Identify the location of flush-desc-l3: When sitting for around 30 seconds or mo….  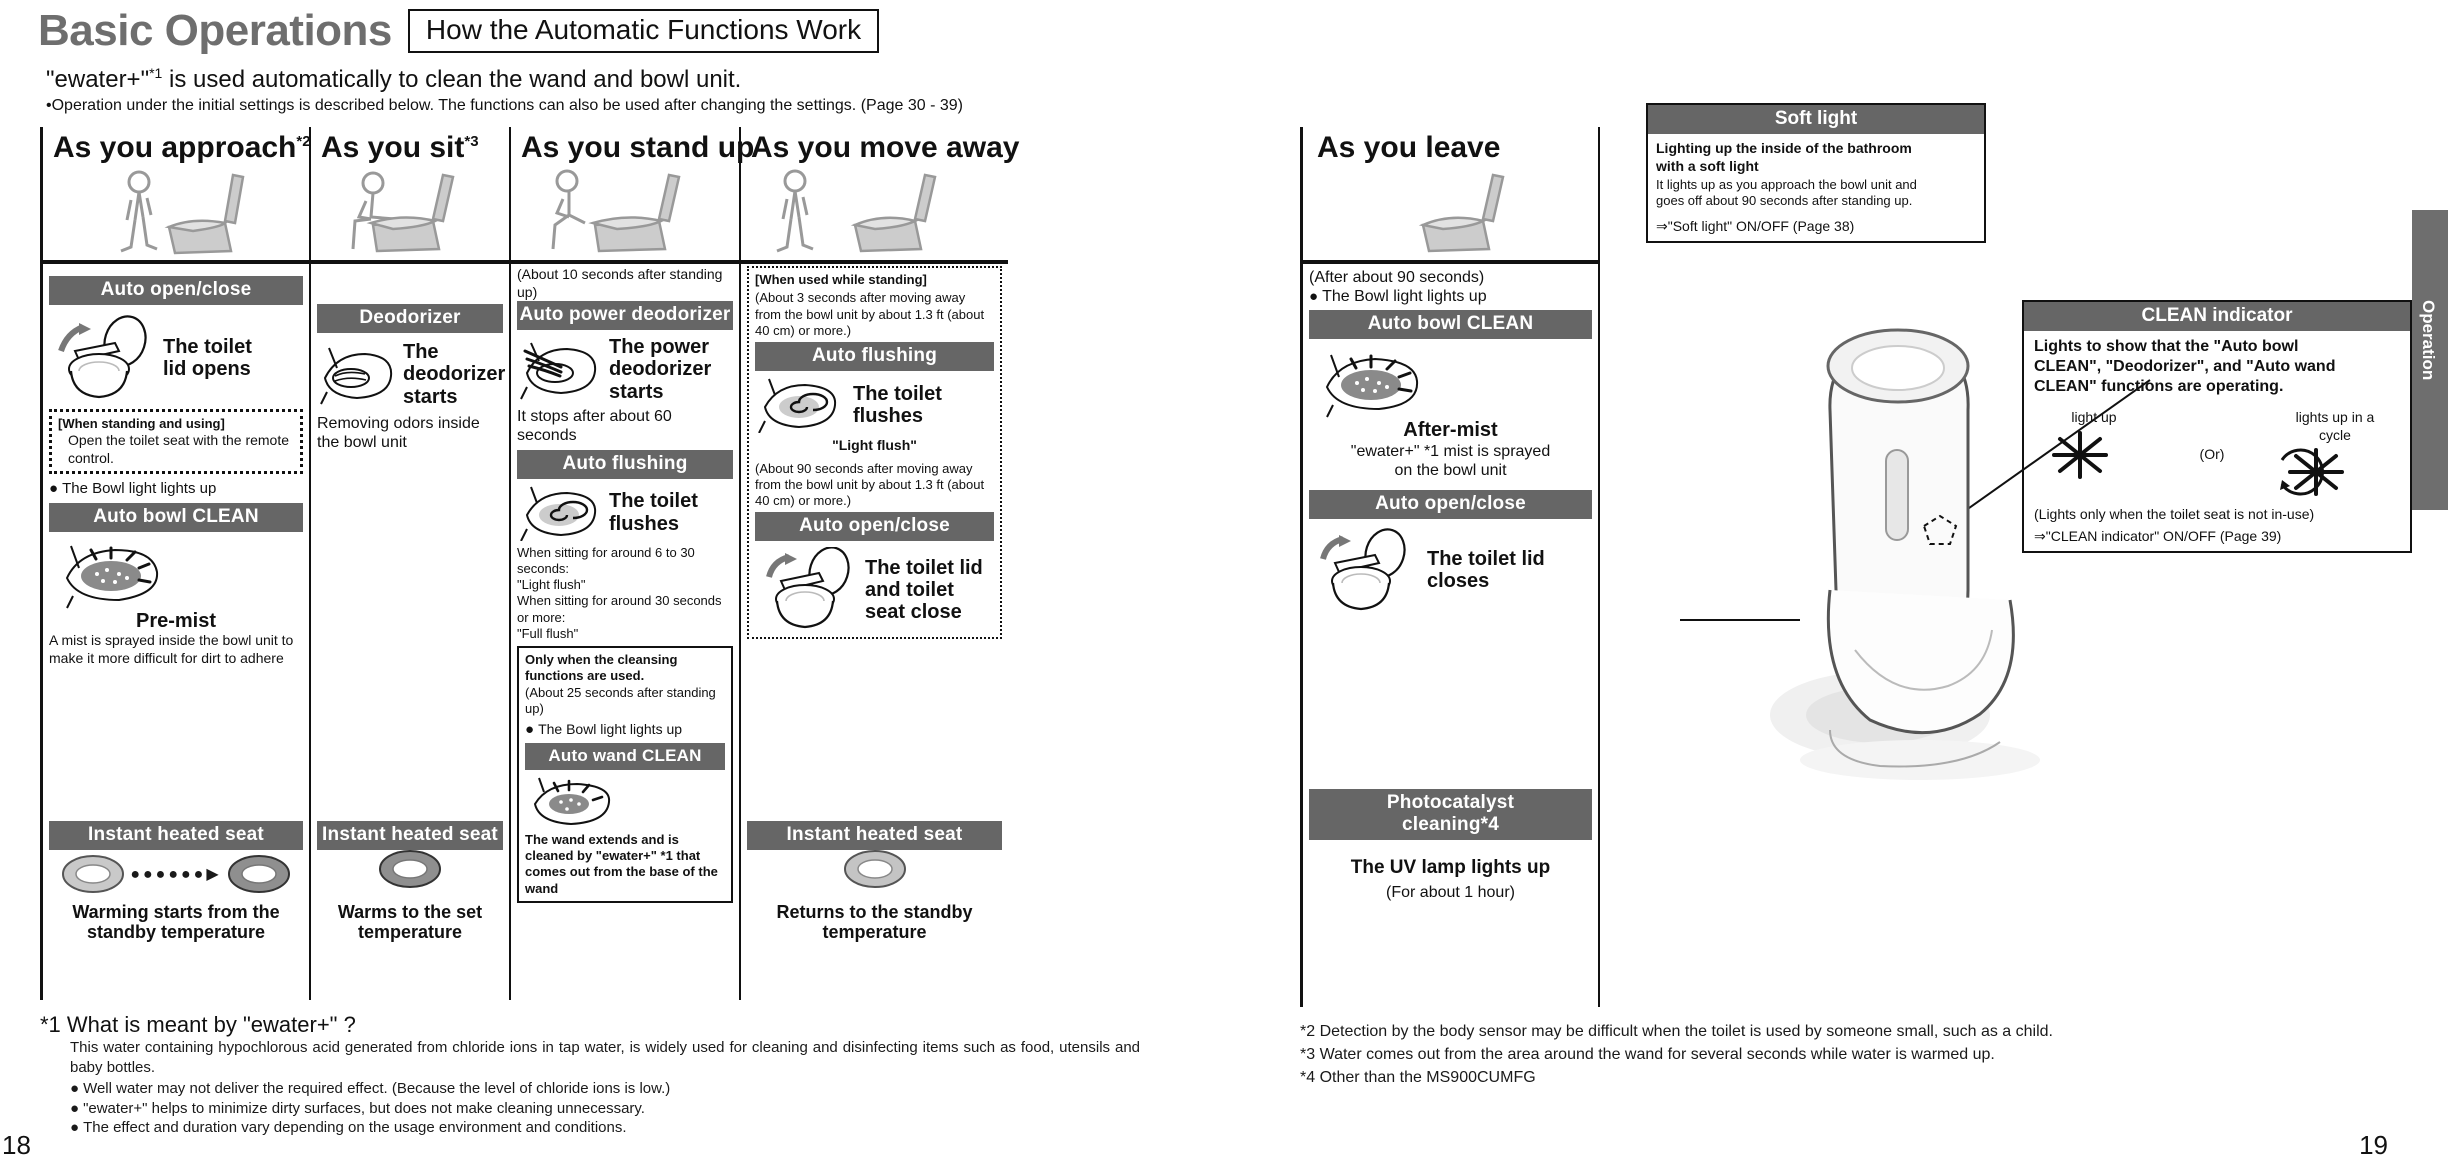
(619, 609).